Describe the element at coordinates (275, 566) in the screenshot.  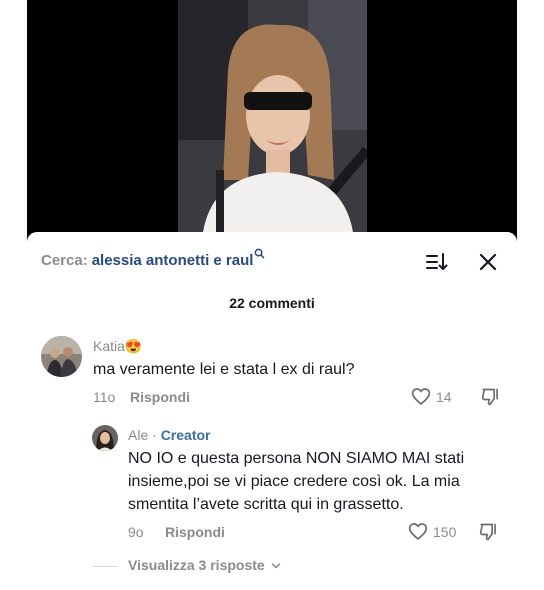
I see `chevron-down-icon` at that location.